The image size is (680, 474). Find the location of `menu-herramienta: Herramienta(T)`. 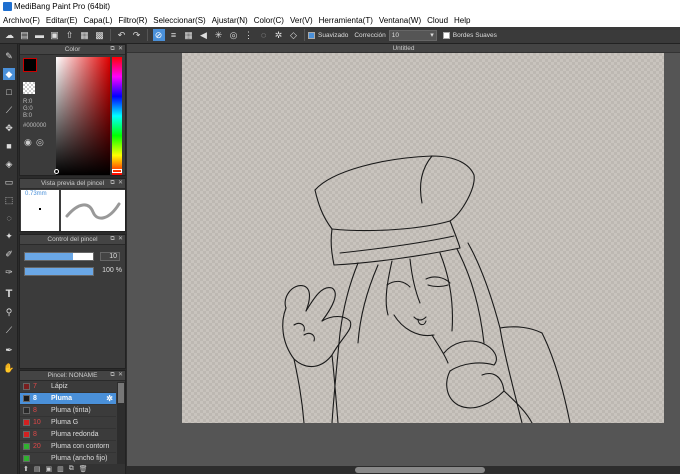

menu-herramienta: Herramienta(T) is located at coordinates (346, 20).